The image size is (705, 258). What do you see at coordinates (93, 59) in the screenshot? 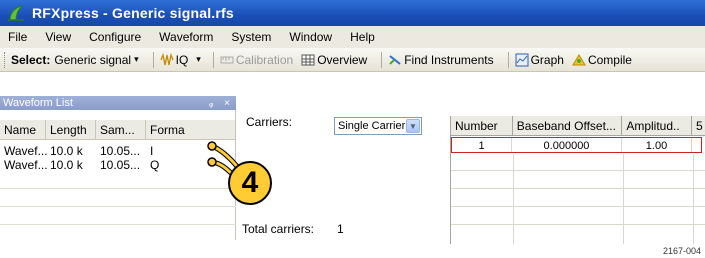
I see `select-value: Generic signal` at bounding box center [93, 59].